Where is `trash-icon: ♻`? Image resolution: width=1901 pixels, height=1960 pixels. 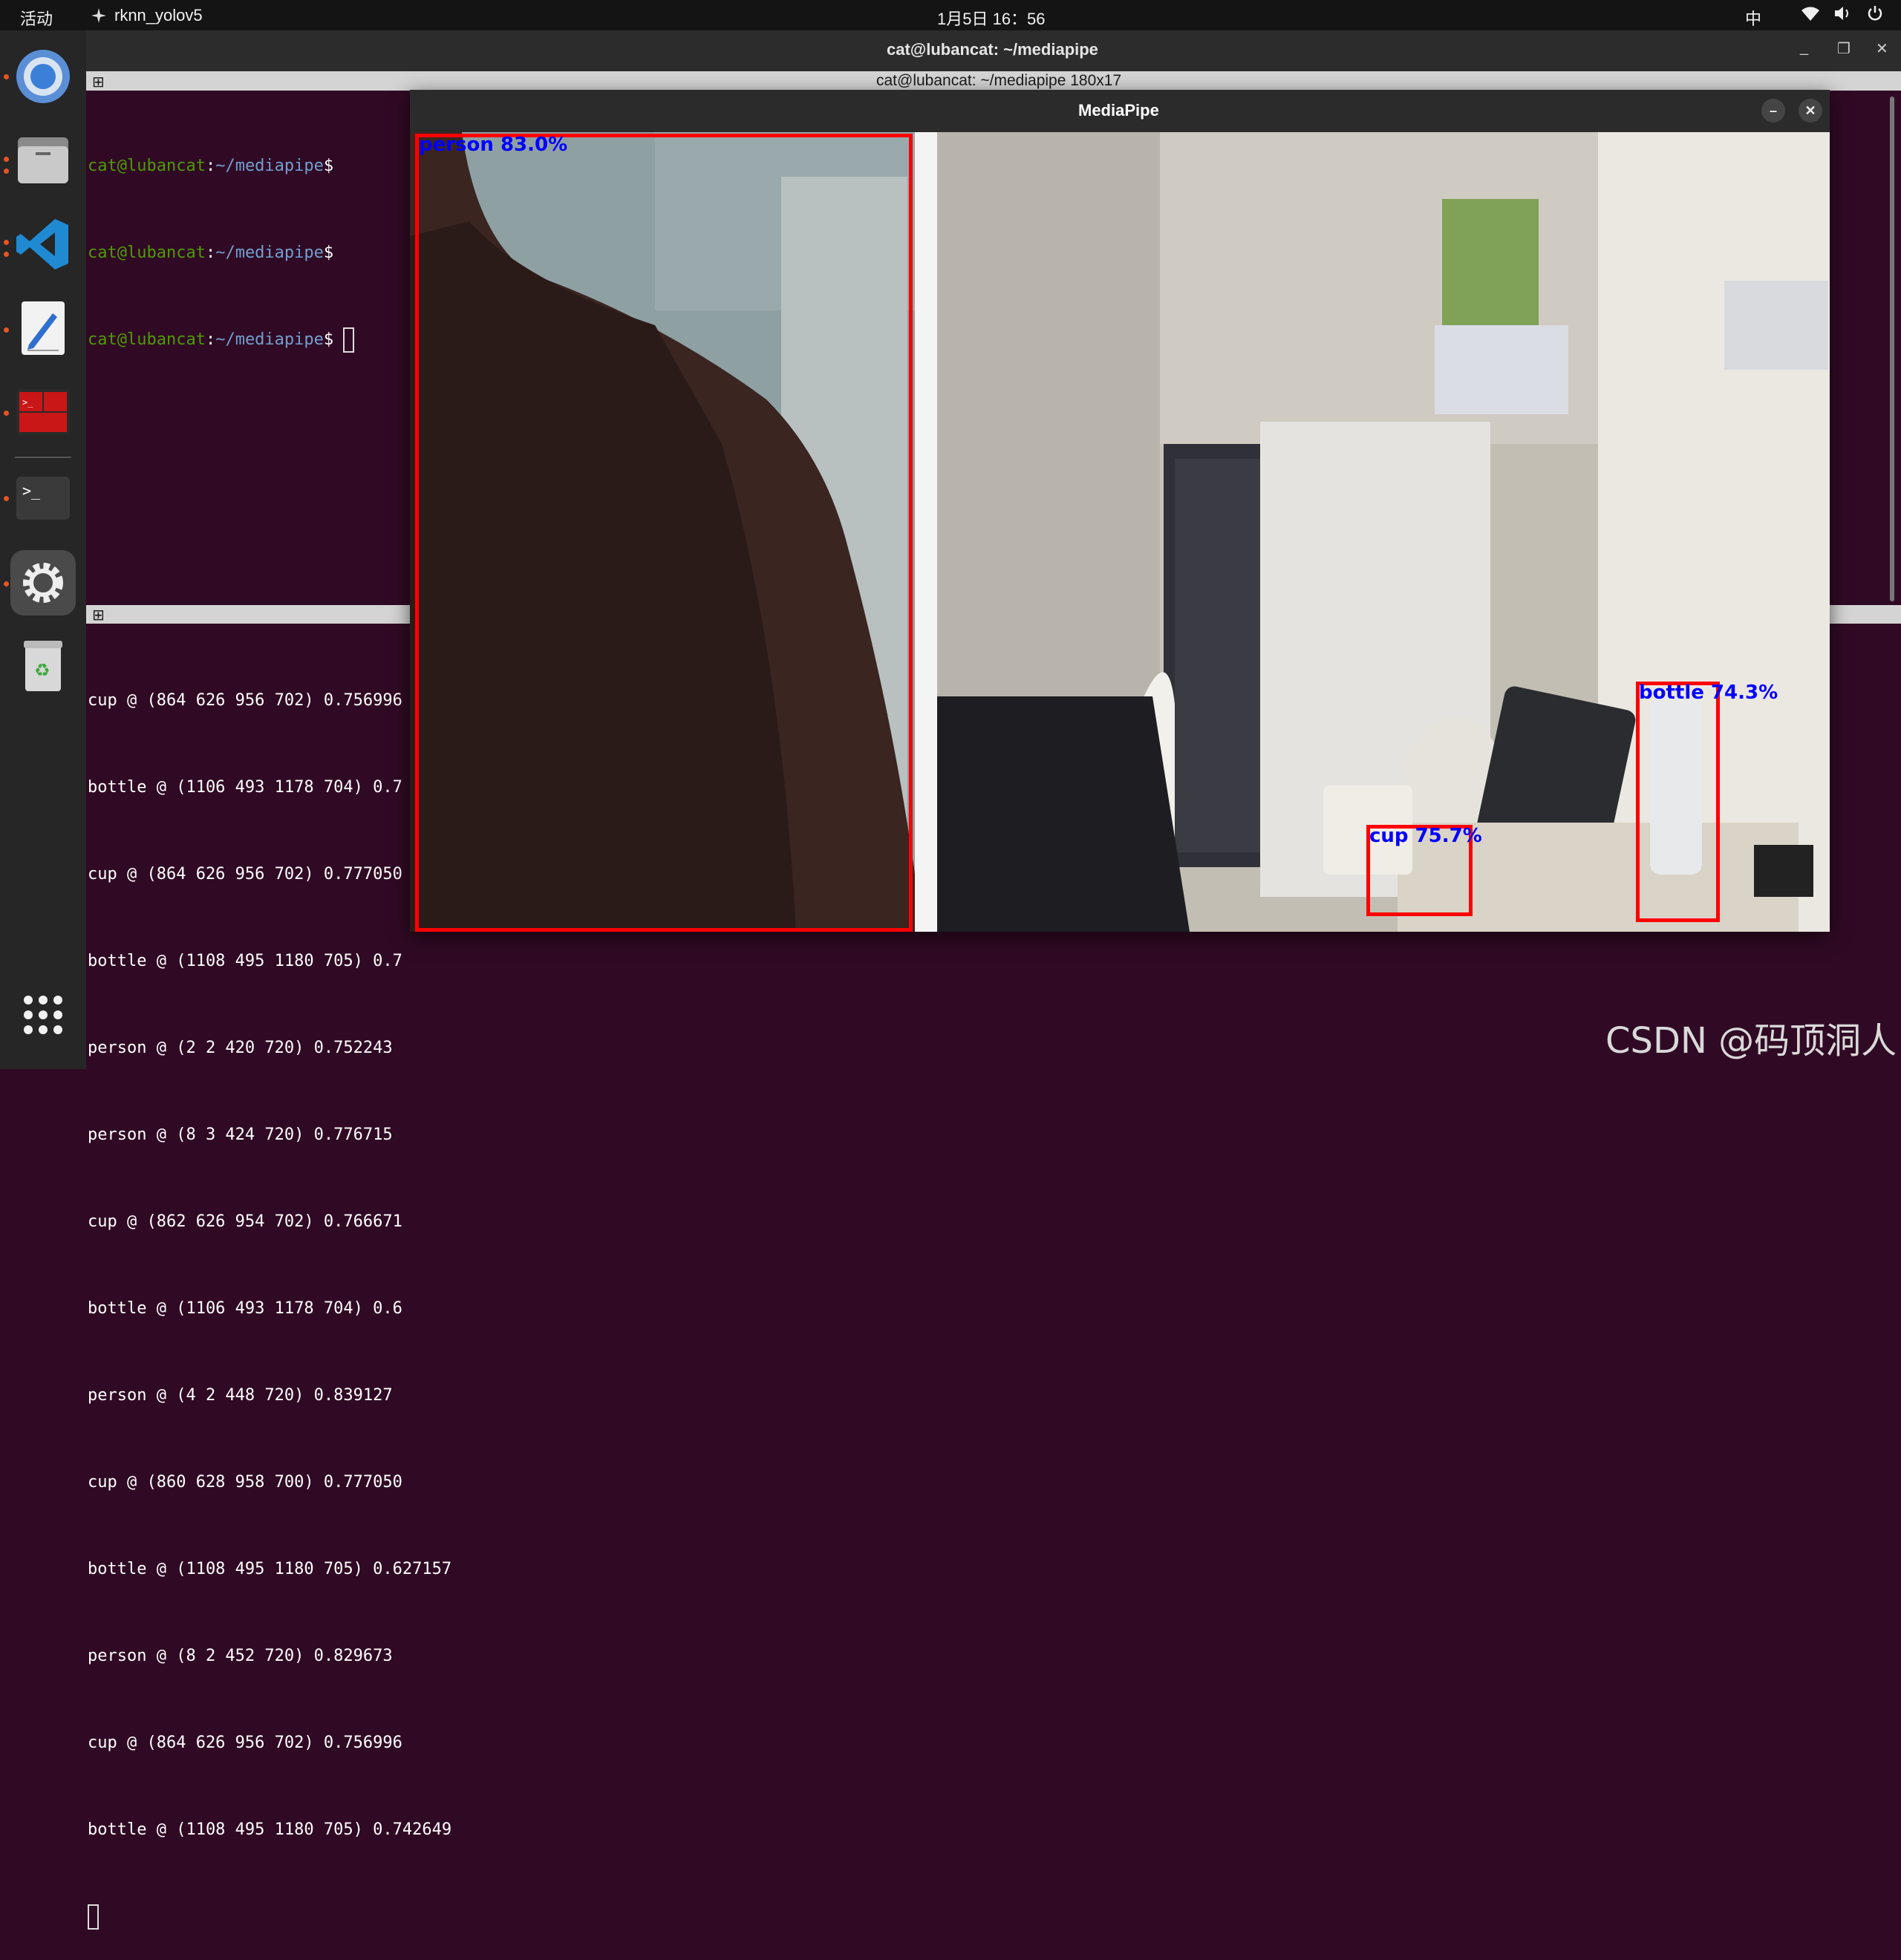
trash-icon: ♻ is located at coordinates (43, 666).